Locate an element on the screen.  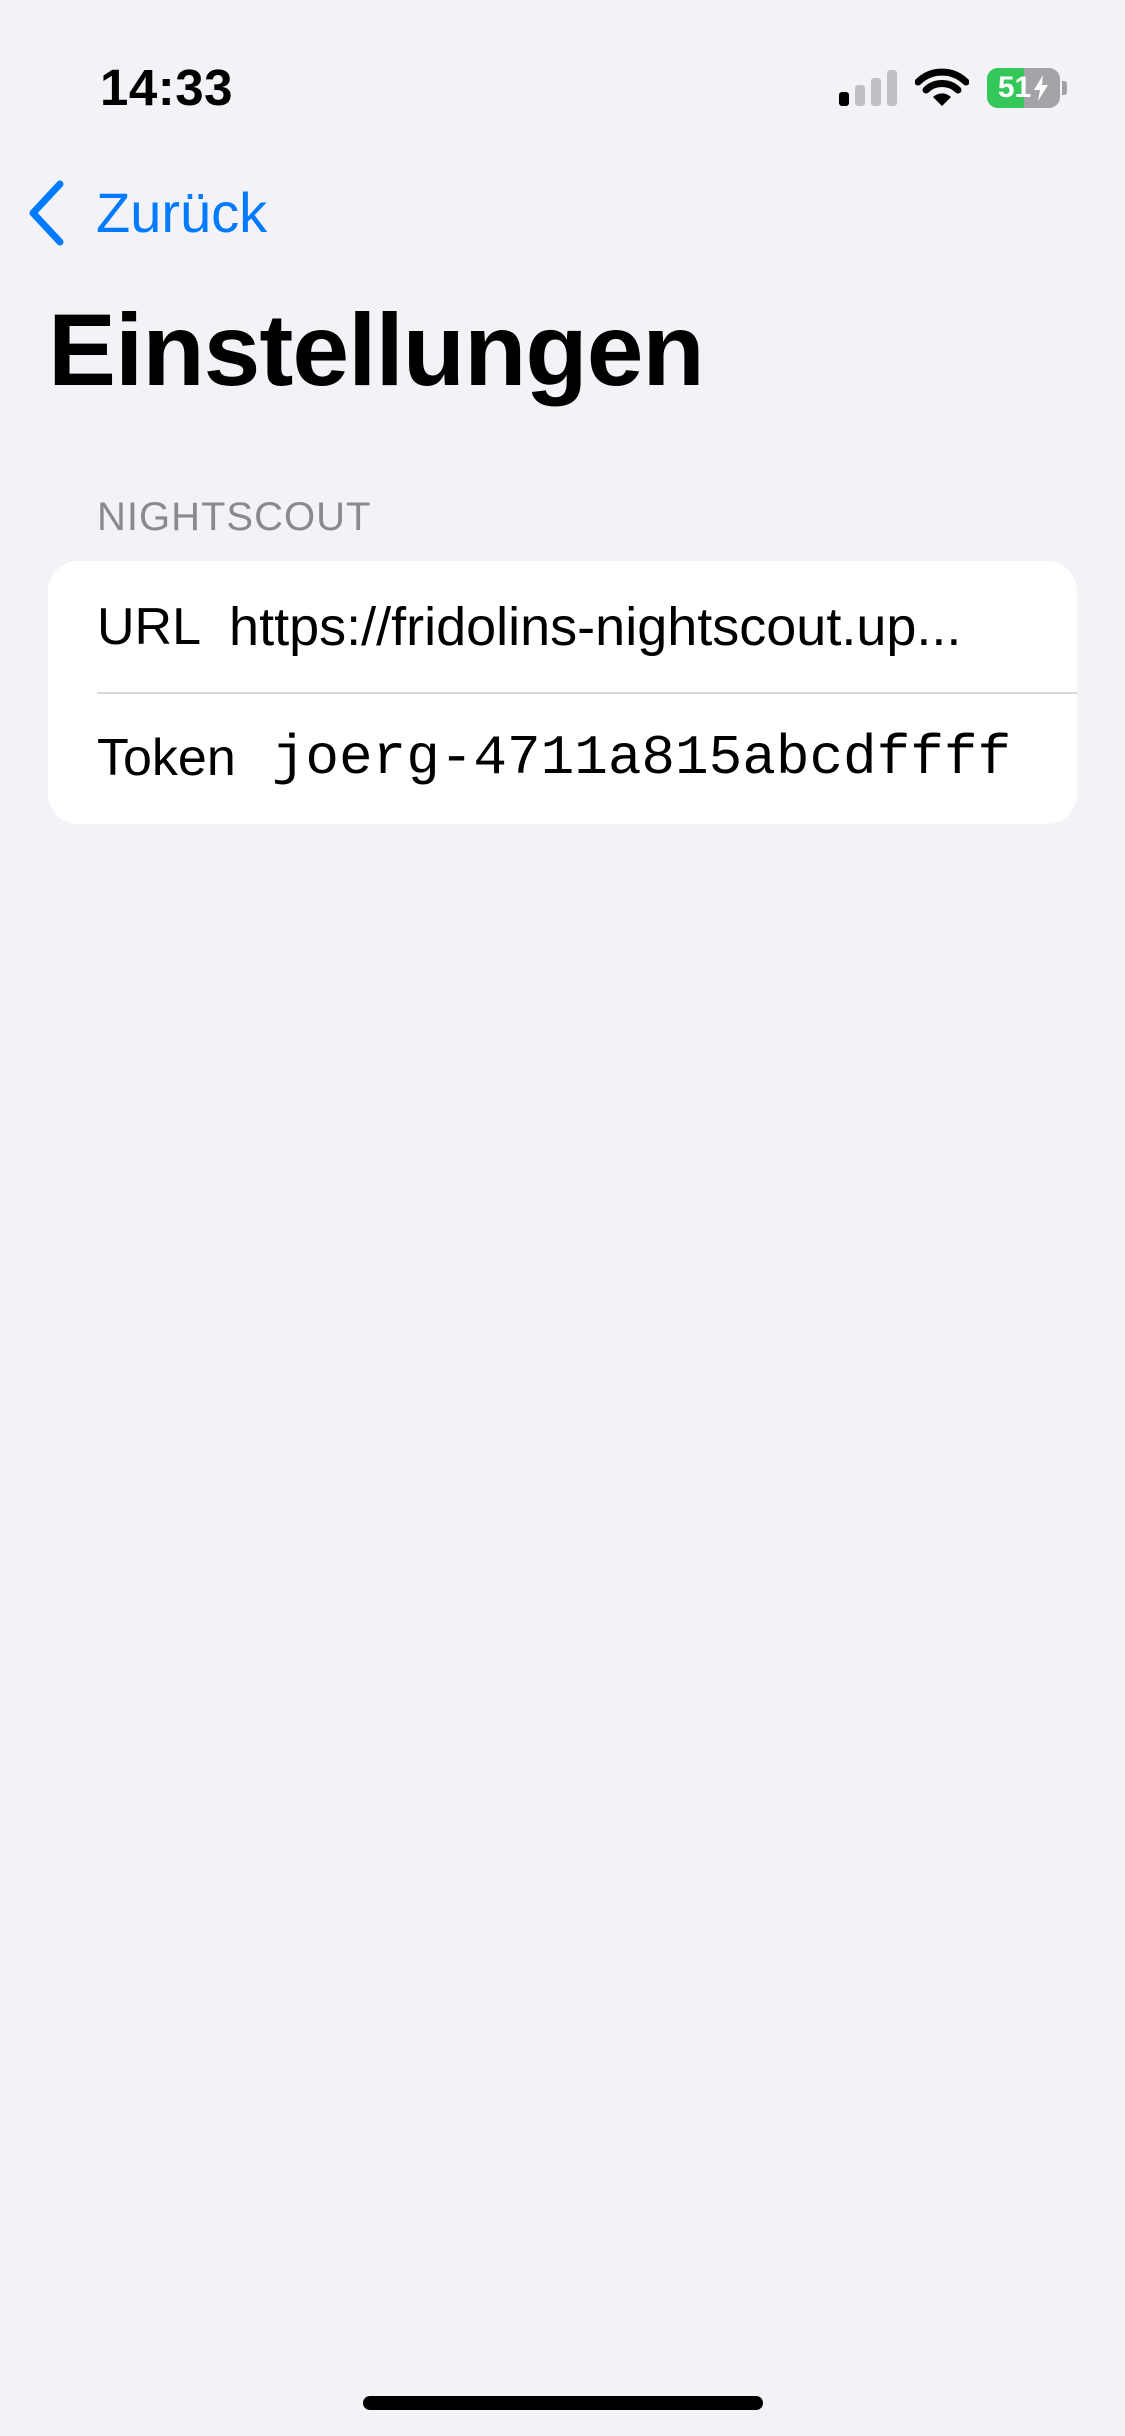
home-indicator is located at coordinates (563, 2403).